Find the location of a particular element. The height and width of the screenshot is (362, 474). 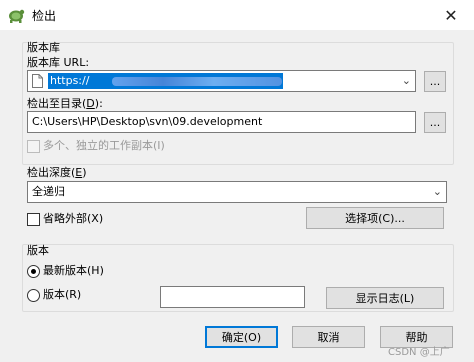

window-title: 检出 is located at coordinates (44, 16).